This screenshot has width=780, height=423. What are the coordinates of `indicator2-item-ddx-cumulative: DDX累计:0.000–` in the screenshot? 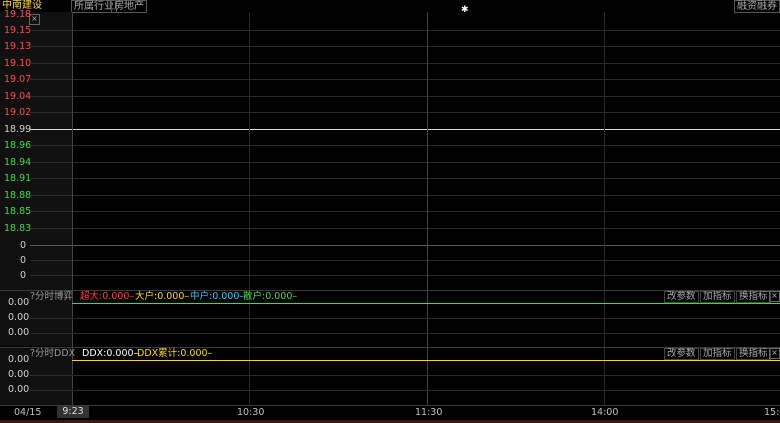 It's located at (175, 353).